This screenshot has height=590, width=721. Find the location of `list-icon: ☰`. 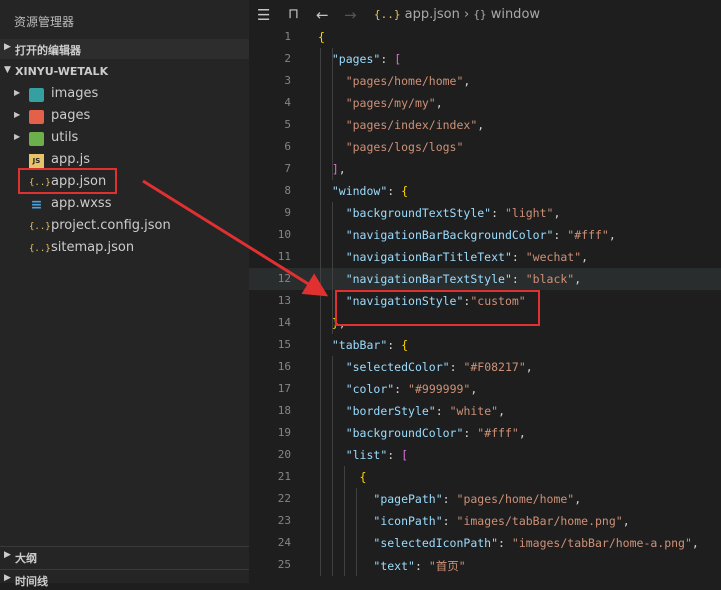

list-icon: ☰ is located at coordinates (263, 15).